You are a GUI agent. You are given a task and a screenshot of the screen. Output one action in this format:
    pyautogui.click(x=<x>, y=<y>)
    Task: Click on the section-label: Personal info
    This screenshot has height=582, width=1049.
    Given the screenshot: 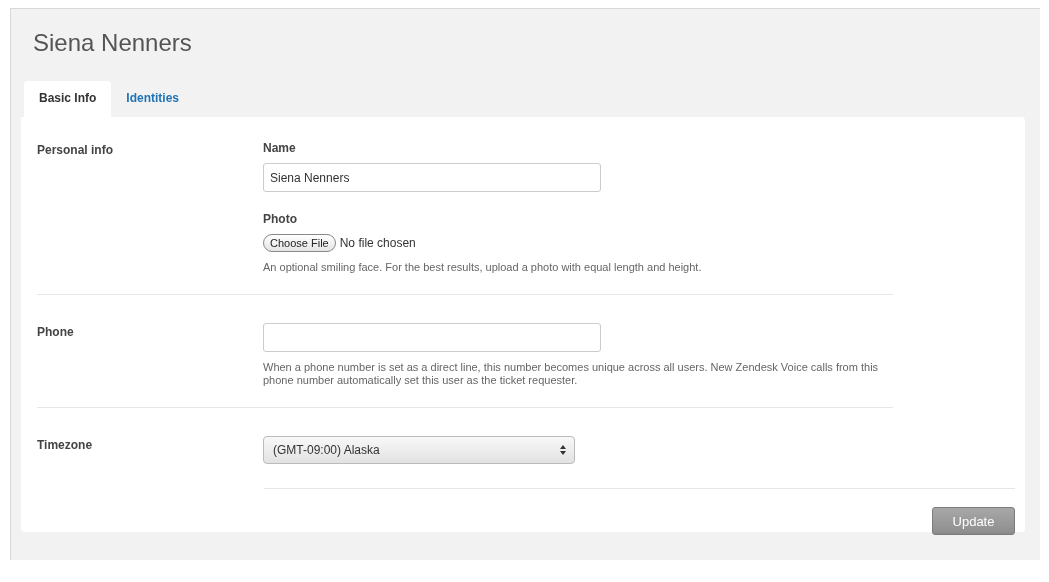 What is the action you would take?
    pyautogui.click(x=75, y=150)
    